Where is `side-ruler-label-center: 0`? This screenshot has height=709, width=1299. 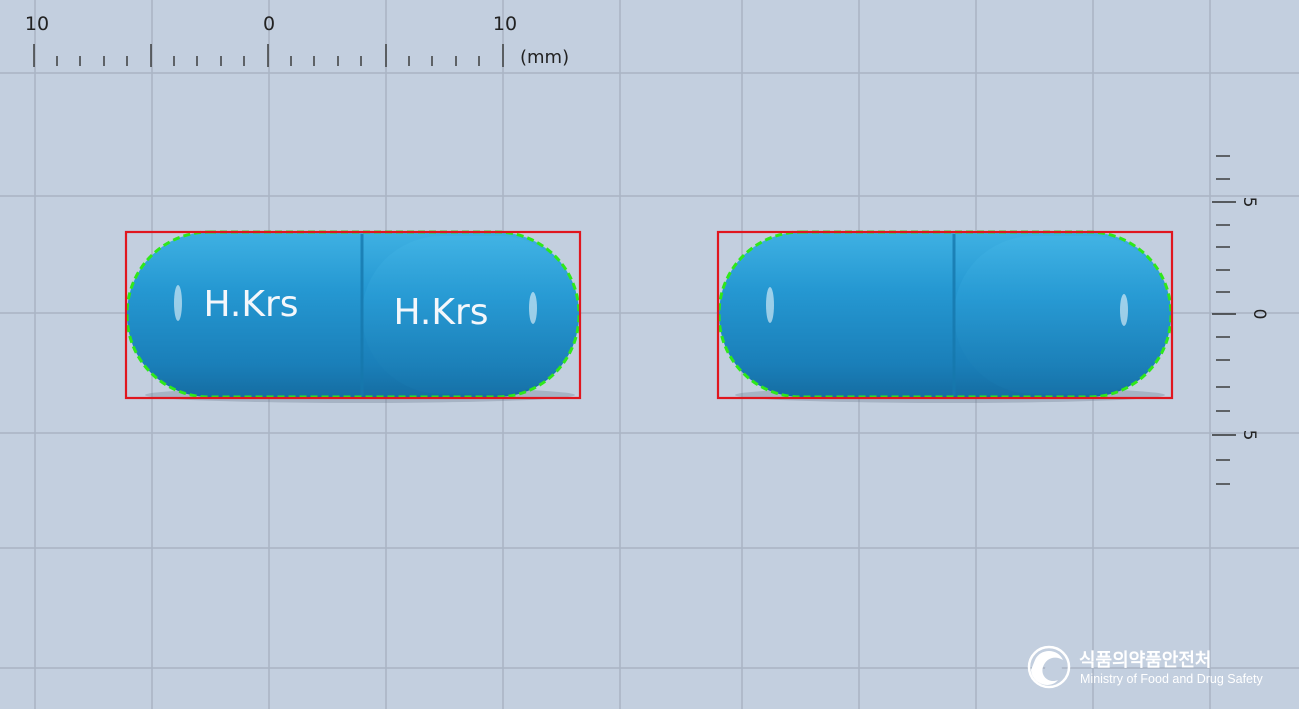 side-ruler-label-center: 0 is located at coordinates (1259, 314).